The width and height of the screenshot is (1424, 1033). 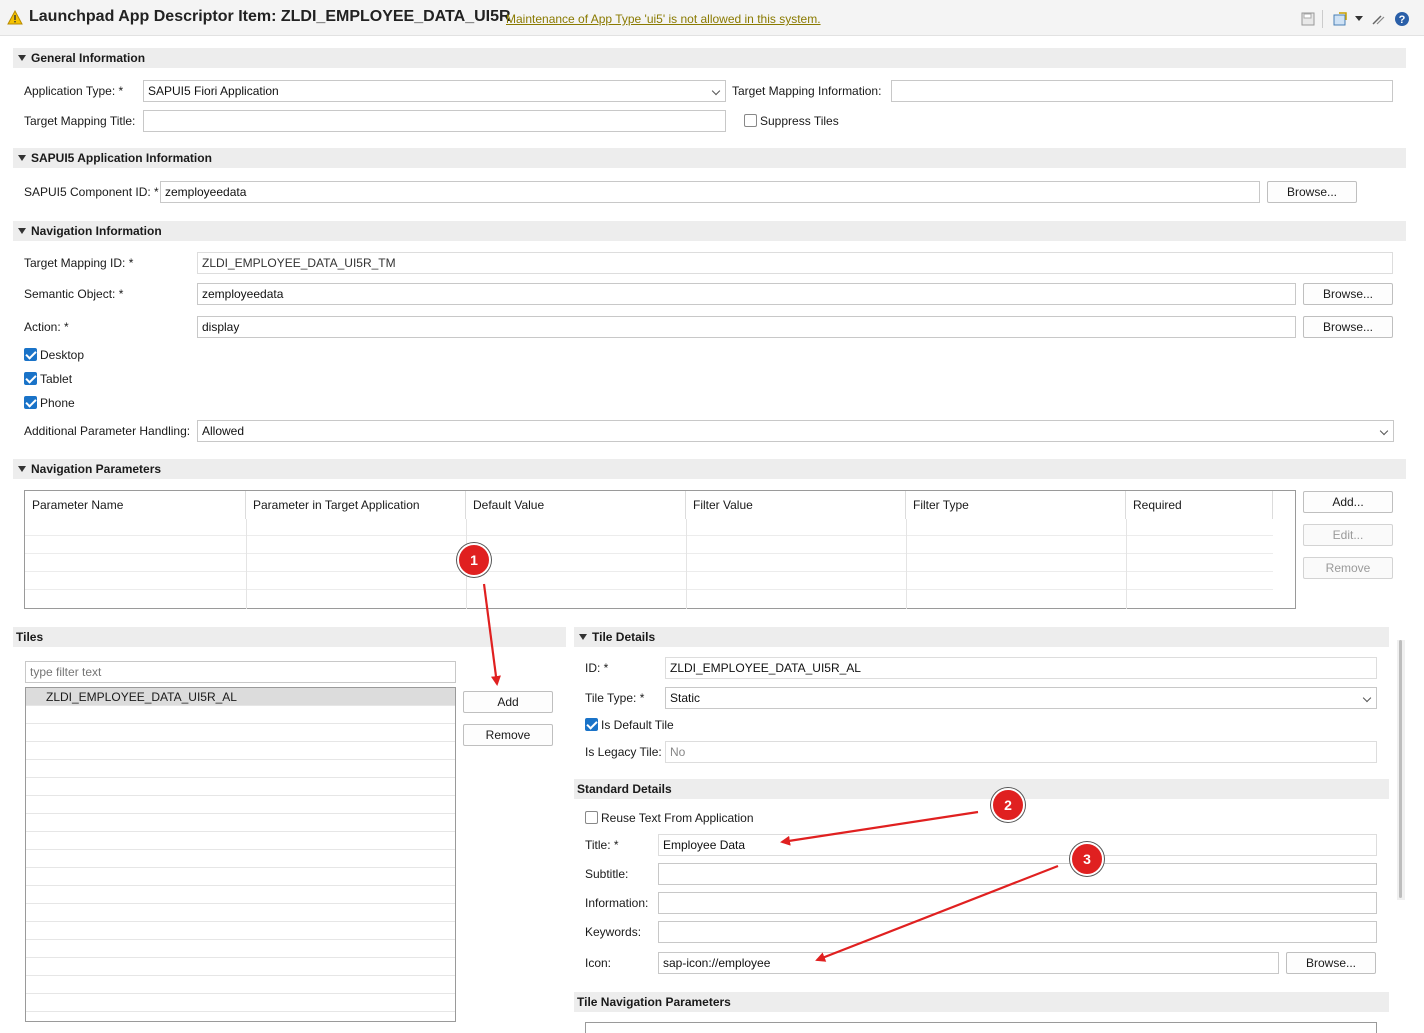 What do you see at coordinates (474, 560) in the screenshot?
I see `annotation-badge-1: 1` at bounding box center [474, 560].